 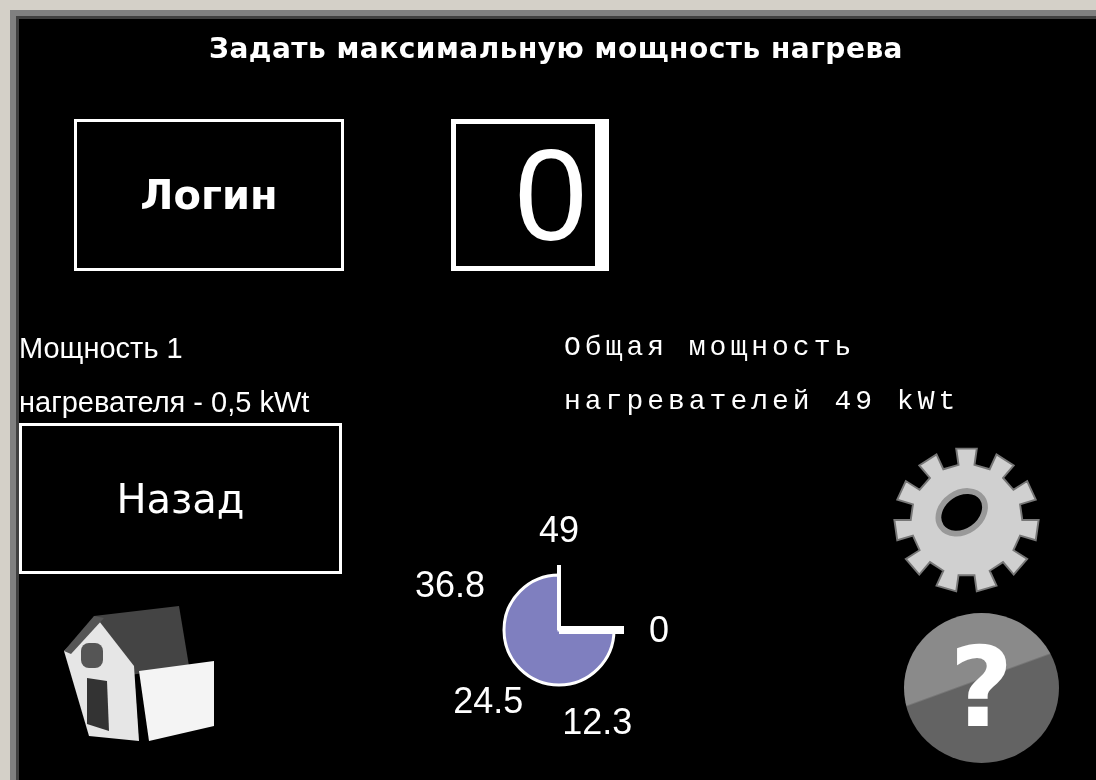 I want to click on login-button: Логин, so click(x=209, y=195).